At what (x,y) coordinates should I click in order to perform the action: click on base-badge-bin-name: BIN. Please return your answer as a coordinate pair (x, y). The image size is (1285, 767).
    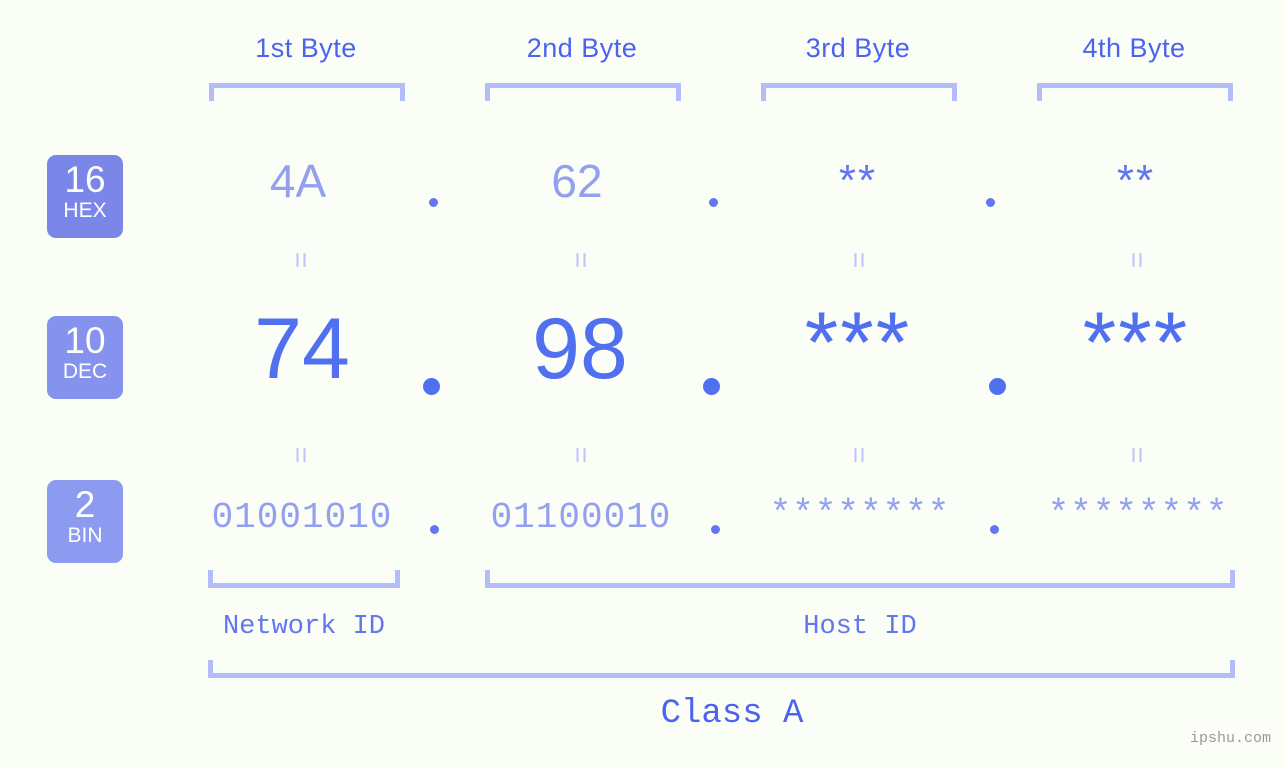
    Looking at the image, I should click on (85, 535).